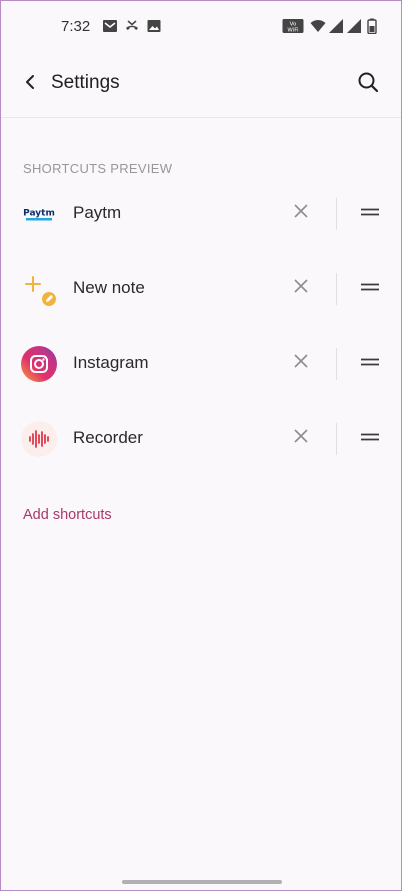  Describe the element at coordinates (201, 85) in the screenshot. I see `app-header: Settings` at that location.